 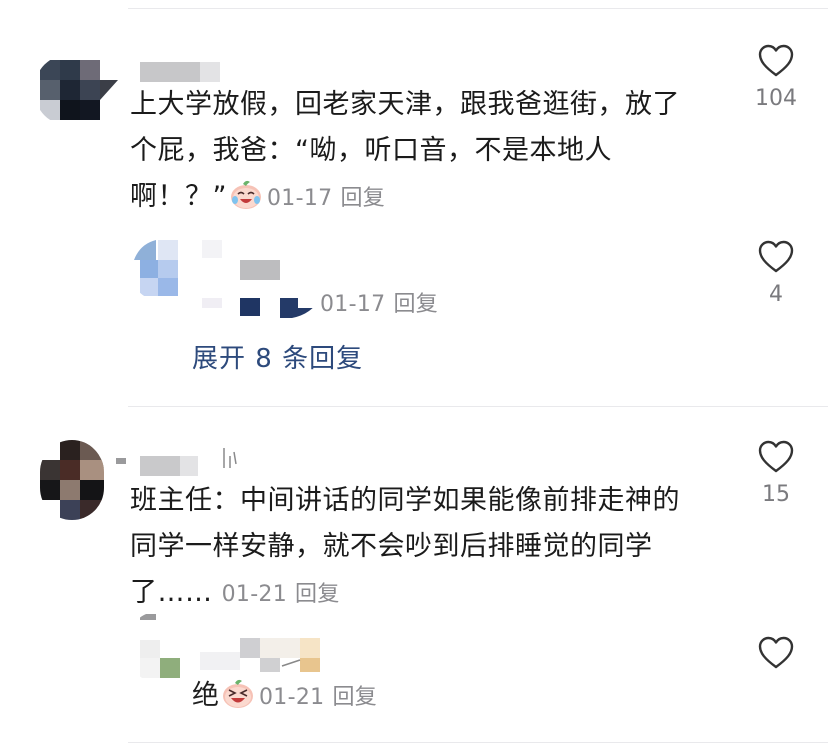 What do you see at coordinates (300, 198) in the screenshot?
I see `comment-date: 01-17` at bounding box center [300, 198].